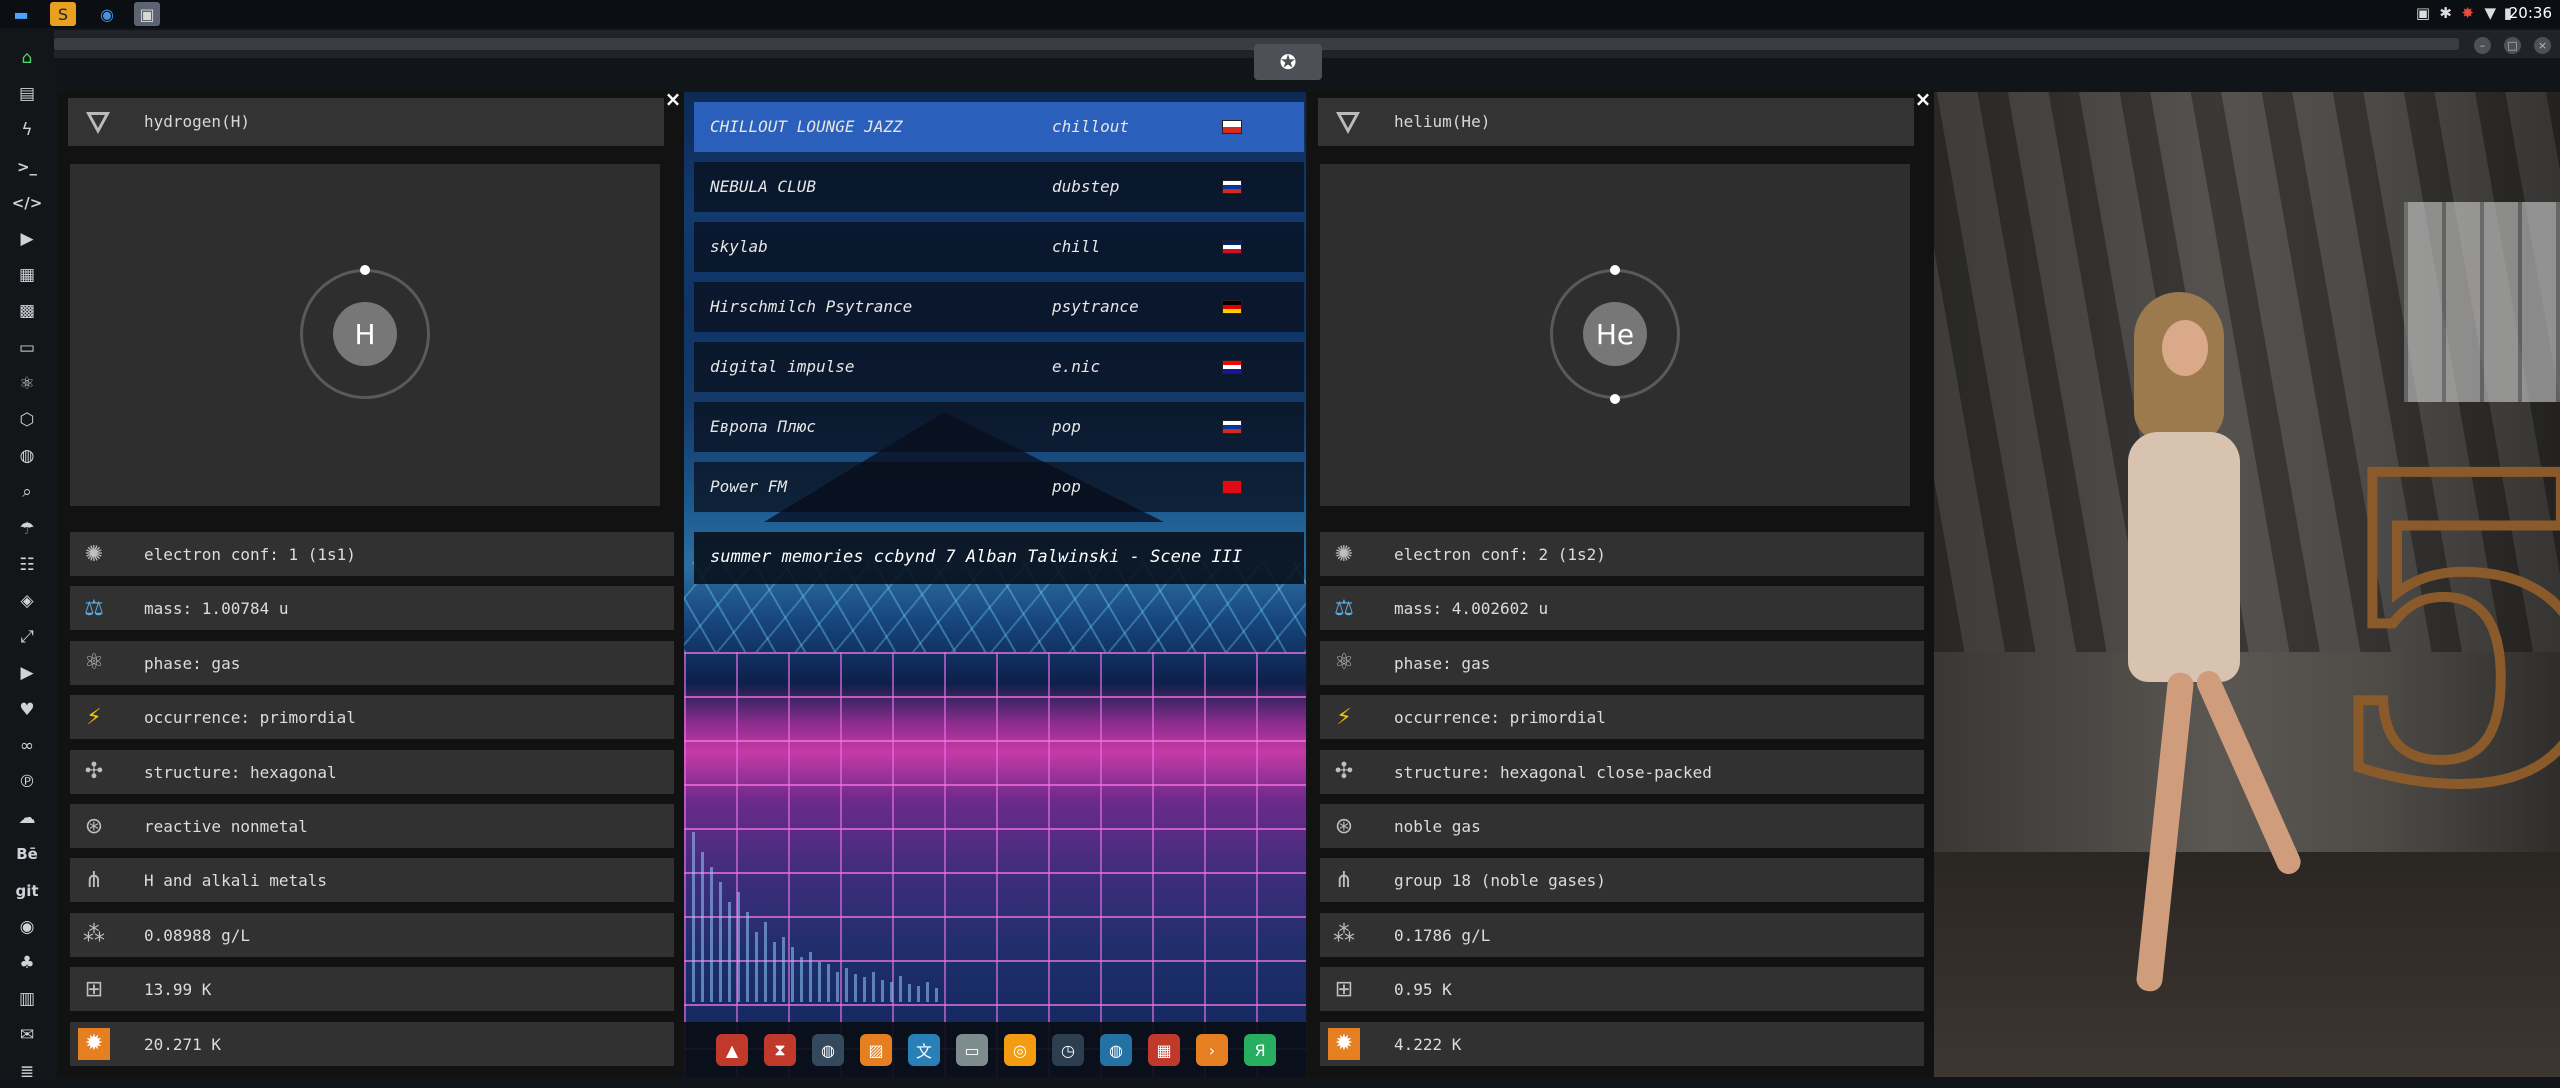 This screenshot has height=1088, width=2560. Describe the element at coordinates (1423, 990) in the screenshot. I see `property-text: 0.95 K` at that location.